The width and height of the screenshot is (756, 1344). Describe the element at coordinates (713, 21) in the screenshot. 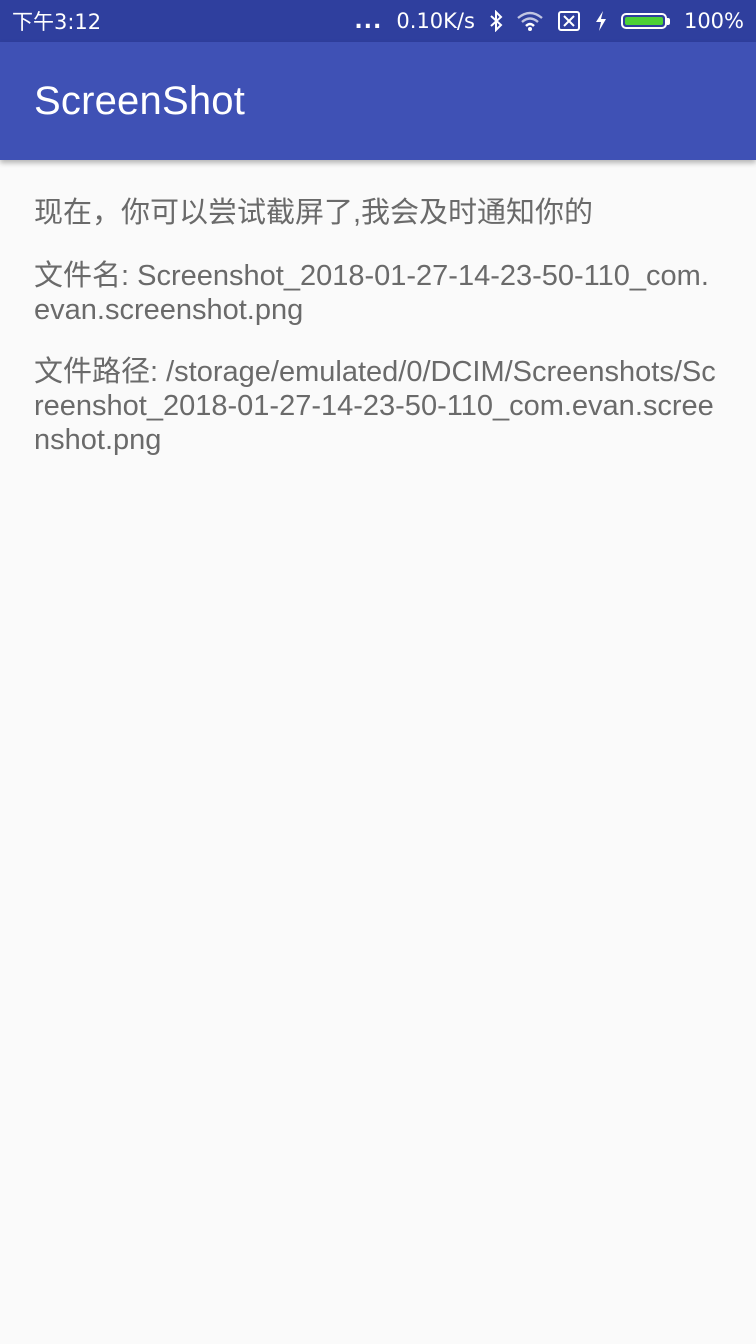

I see `battery-percent: 100%` at that location.